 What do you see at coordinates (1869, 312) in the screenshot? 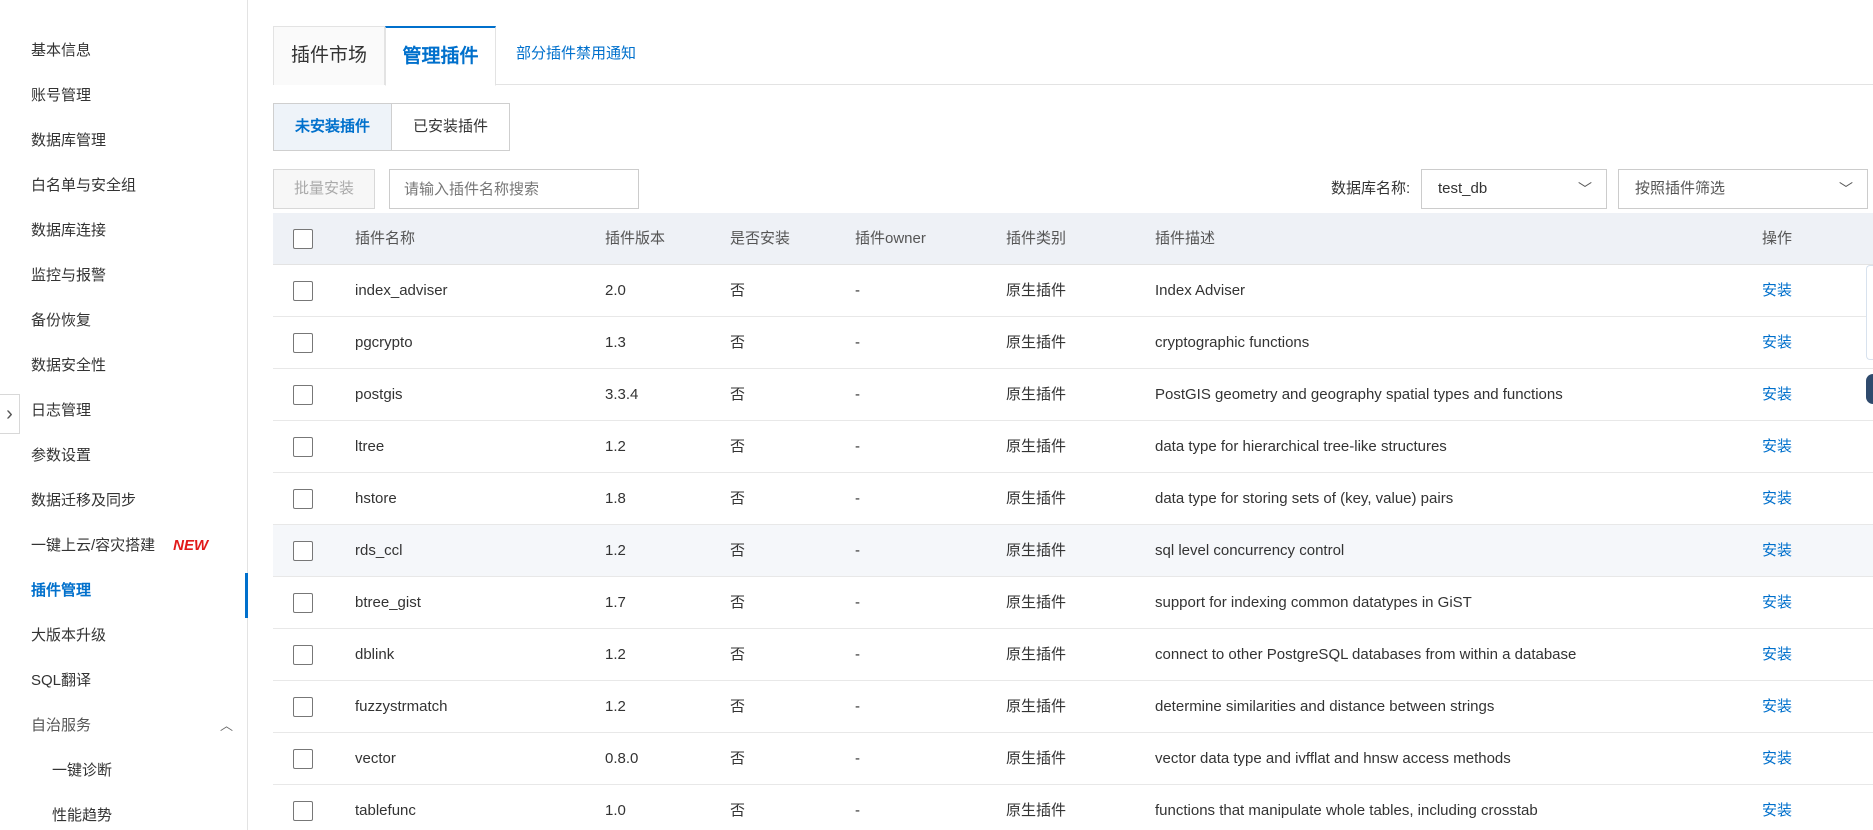
I see `floating-panel-edge` at bounding box center [1869, 312].